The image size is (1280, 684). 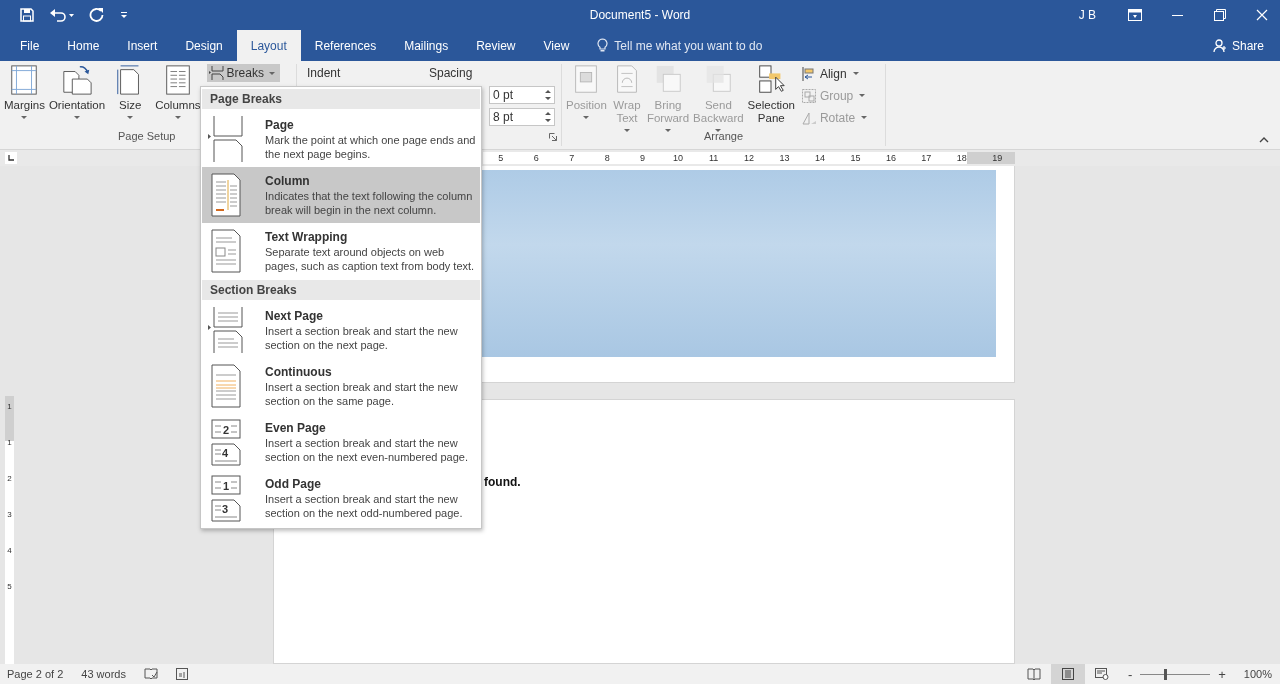 What do you see at coordinates (808, 73) in the screenshot?
I see `align-icon` at bounding box center [808, 73].